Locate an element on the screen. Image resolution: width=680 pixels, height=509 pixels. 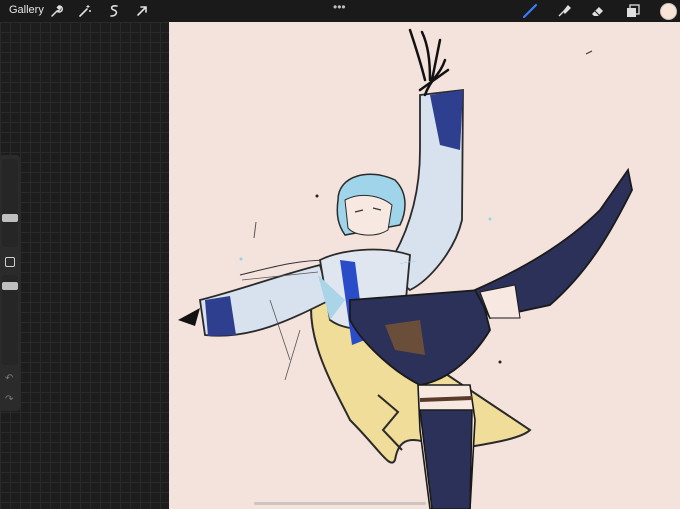
eraser-icon is located at coordinates (598, 11).